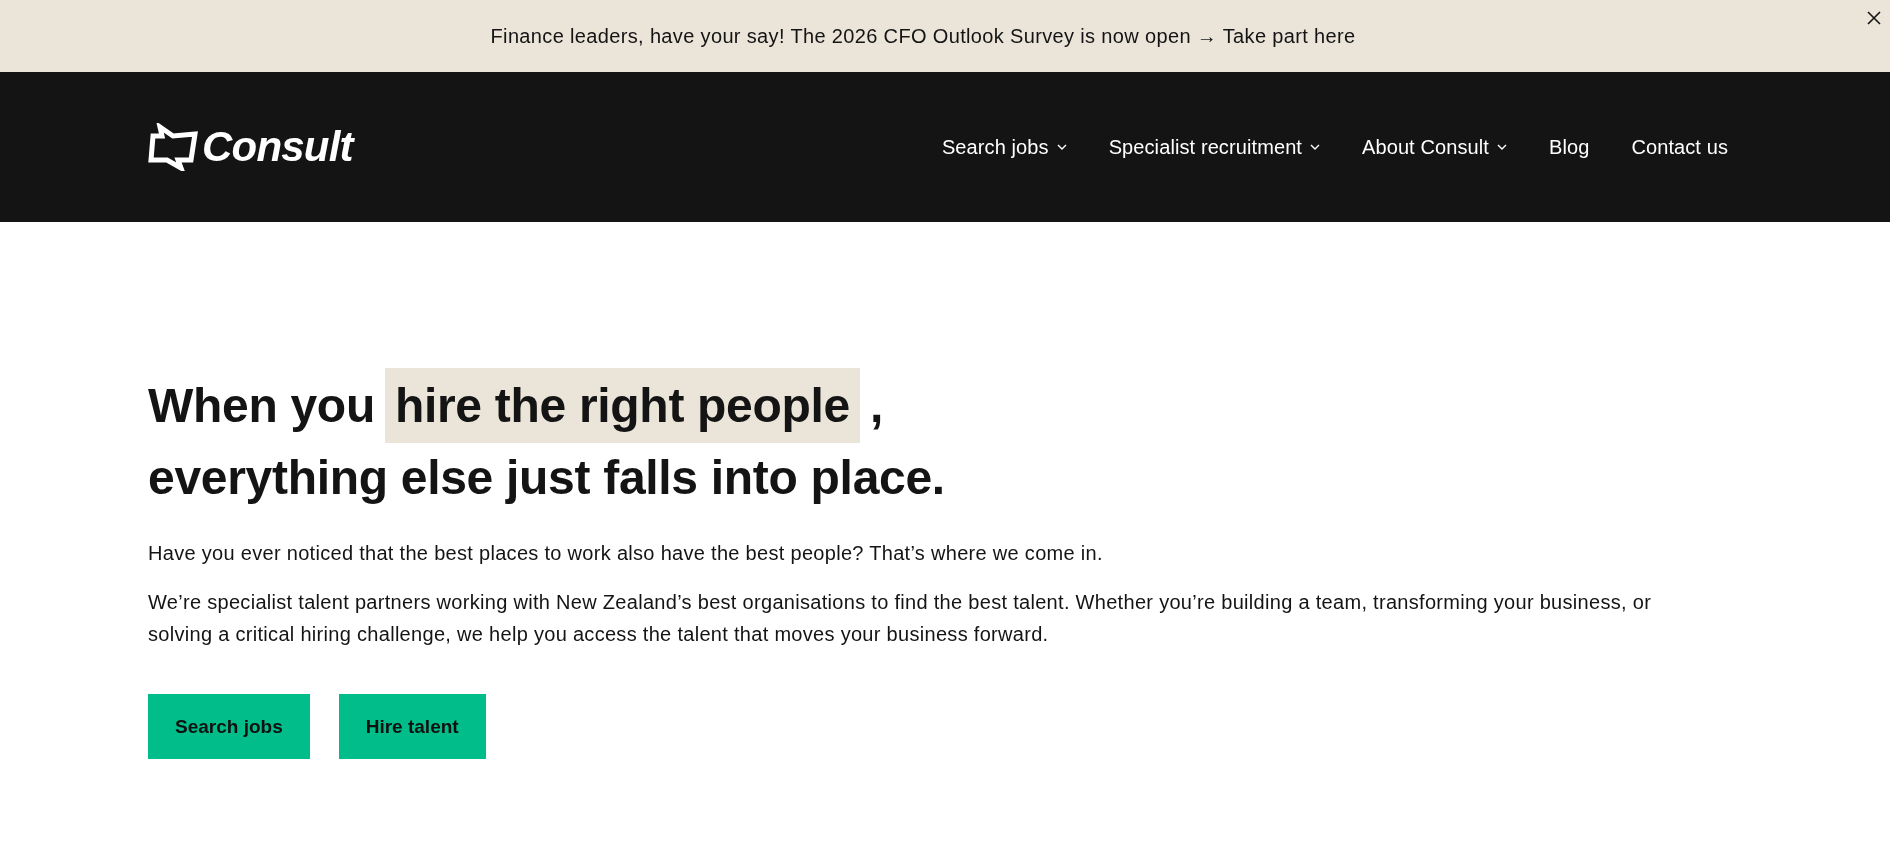 The width and height of the screenshot is (1890, 862). Describe the element at coordinates (1004, 147) in the screenshot. I see `nav-link: Search jobs` at that location.